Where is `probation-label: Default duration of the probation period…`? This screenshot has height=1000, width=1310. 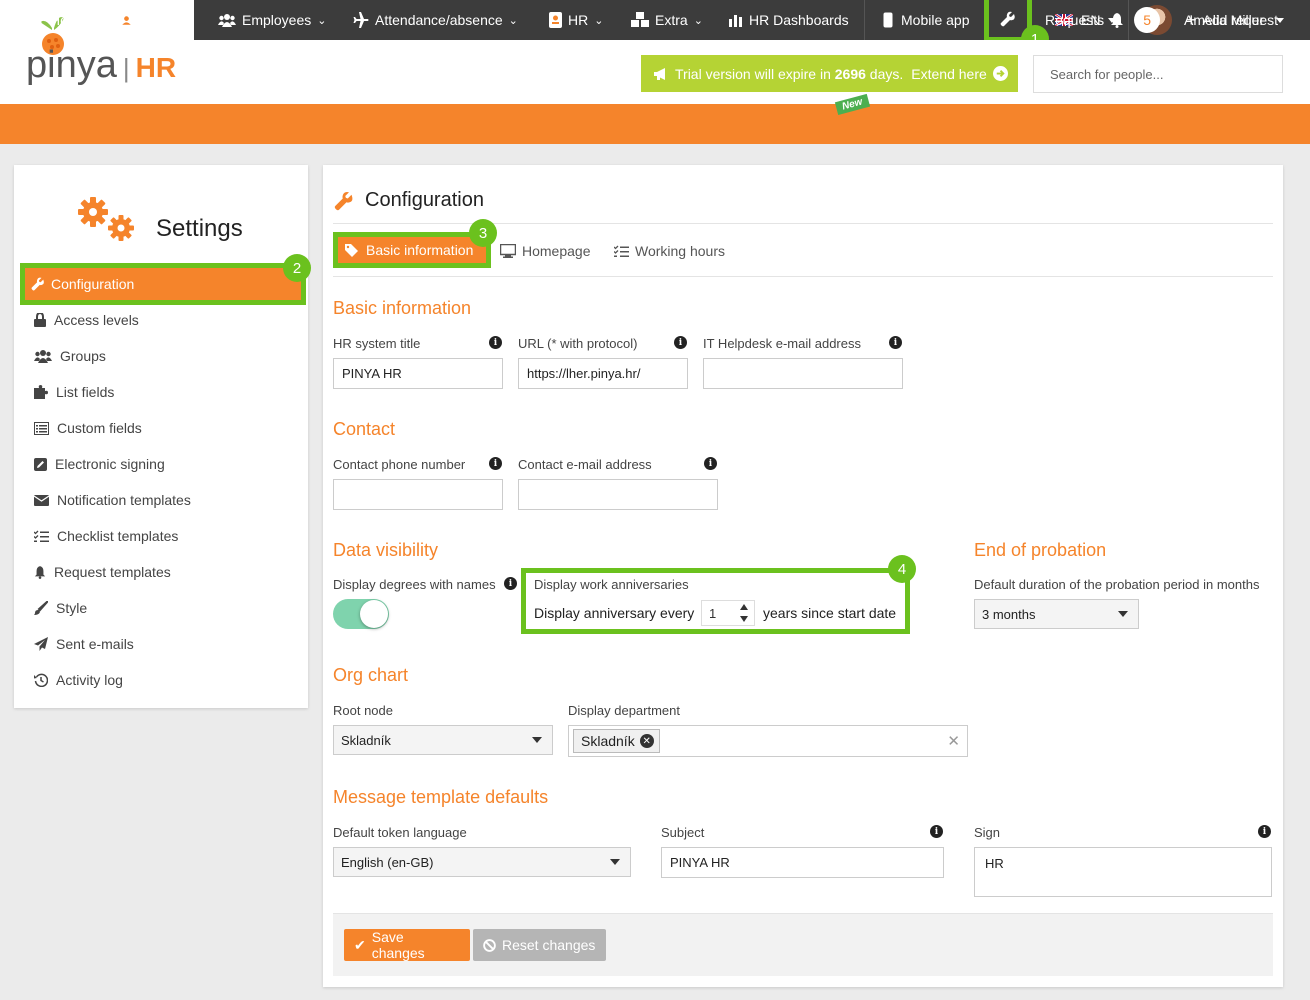
probation-label: Default duration of the probation period… is located at coordinates (1117, 584).